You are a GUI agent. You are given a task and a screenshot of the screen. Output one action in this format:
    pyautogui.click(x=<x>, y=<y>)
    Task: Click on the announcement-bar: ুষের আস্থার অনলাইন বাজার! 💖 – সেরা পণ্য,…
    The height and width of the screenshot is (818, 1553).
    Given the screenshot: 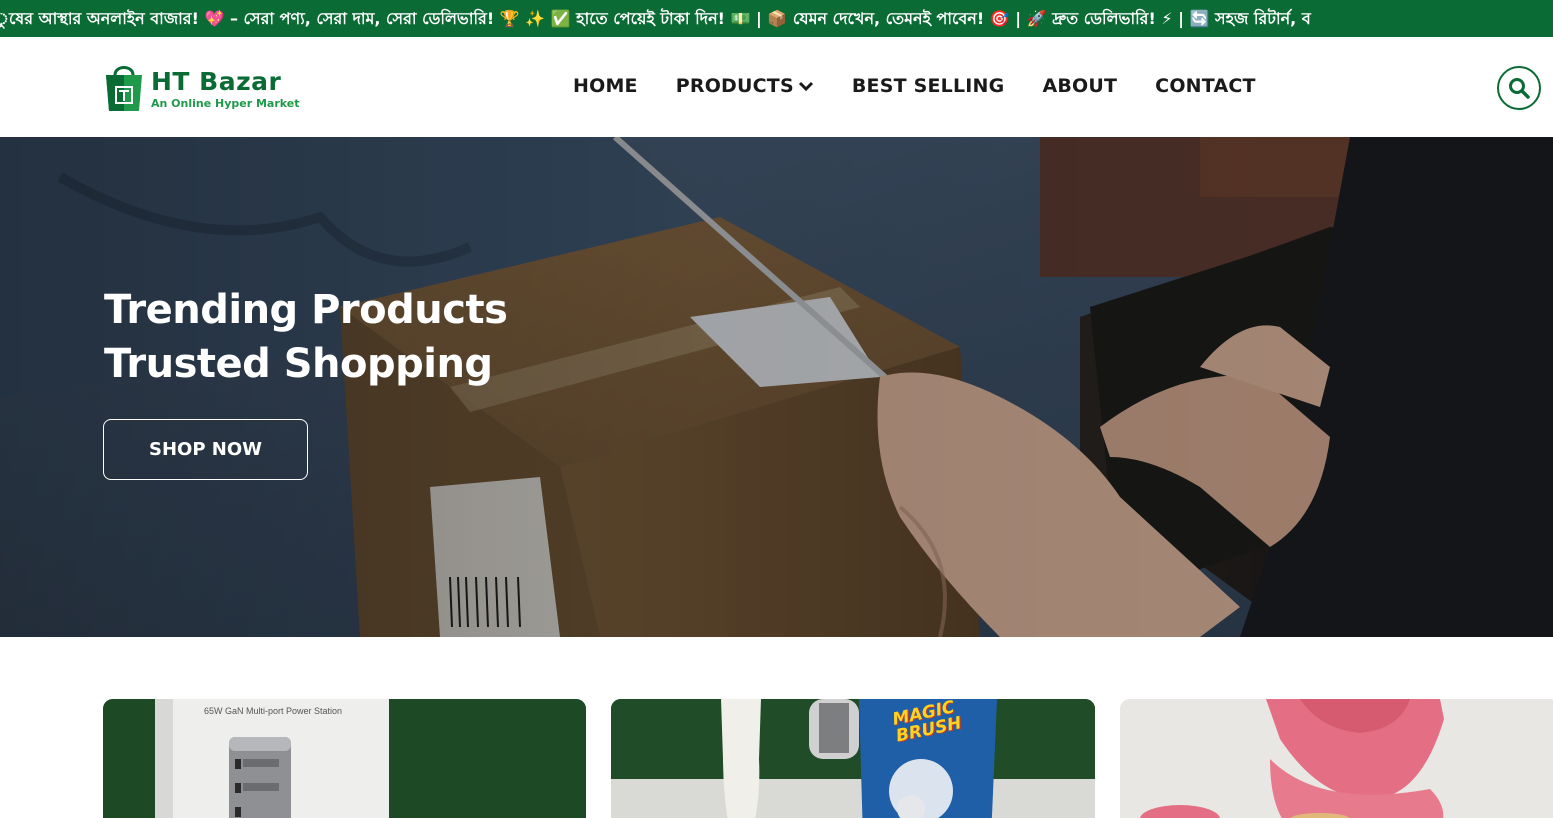 What is the action you would take?
    pyautogui.click(x=776, y=18)
    